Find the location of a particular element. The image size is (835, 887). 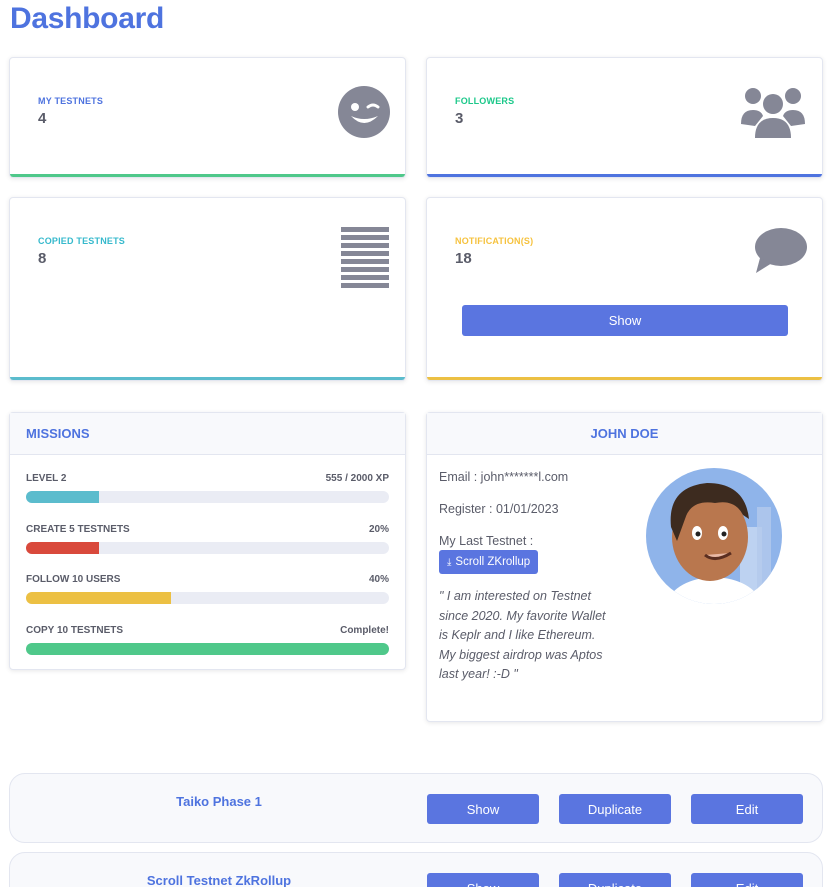

page-title: Dashboard is located at coordinates (87, 18).